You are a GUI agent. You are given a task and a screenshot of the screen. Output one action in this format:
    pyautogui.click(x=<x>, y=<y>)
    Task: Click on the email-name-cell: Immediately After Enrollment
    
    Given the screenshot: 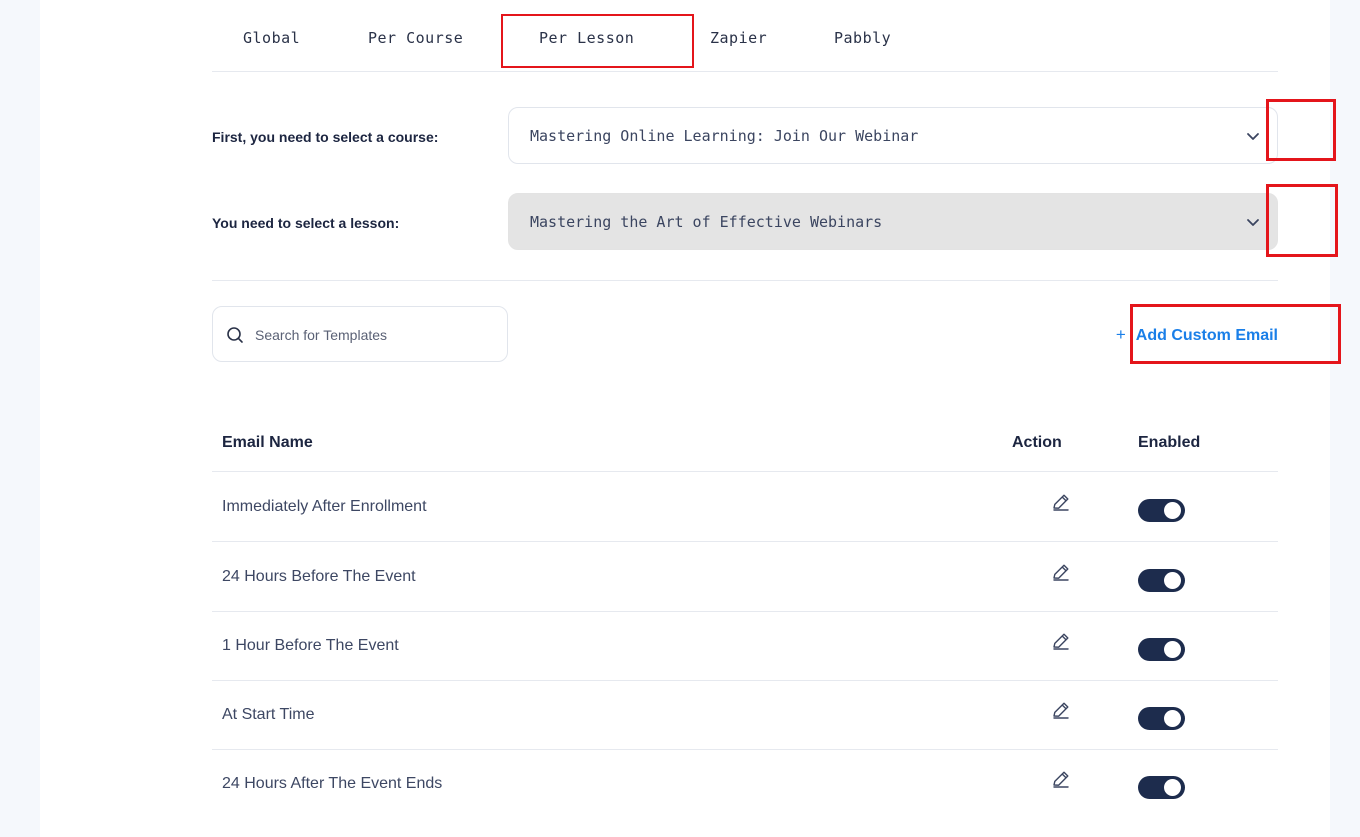 What is the action you would take?
    pyautogui.click(x=324, y=506)
    